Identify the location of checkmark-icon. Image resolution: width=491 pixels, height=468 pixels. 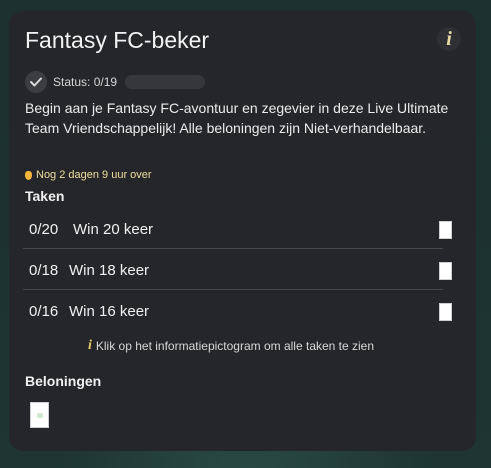
(36, 82).